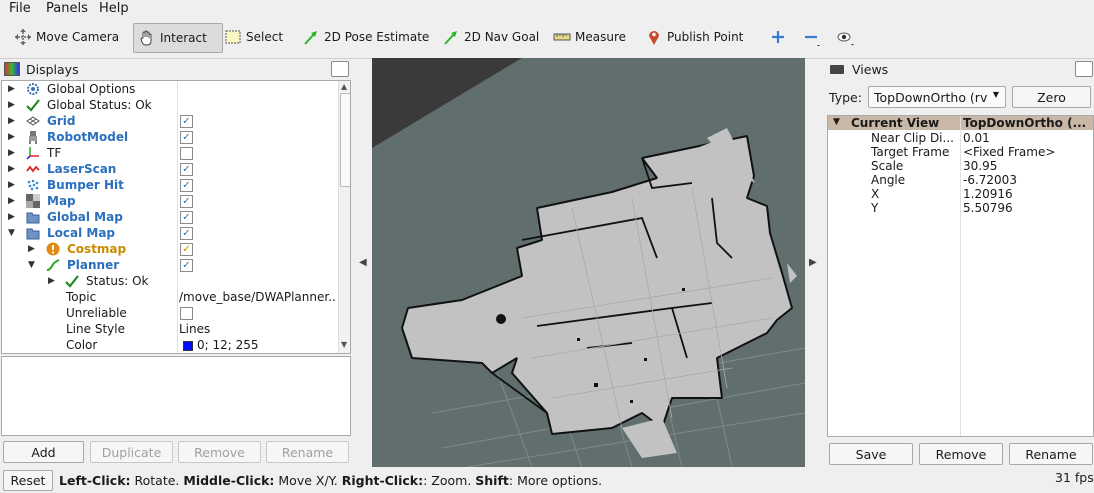  I want to click on tree-row-global-map: ▶ Global Map ✓, so click(170, 217).